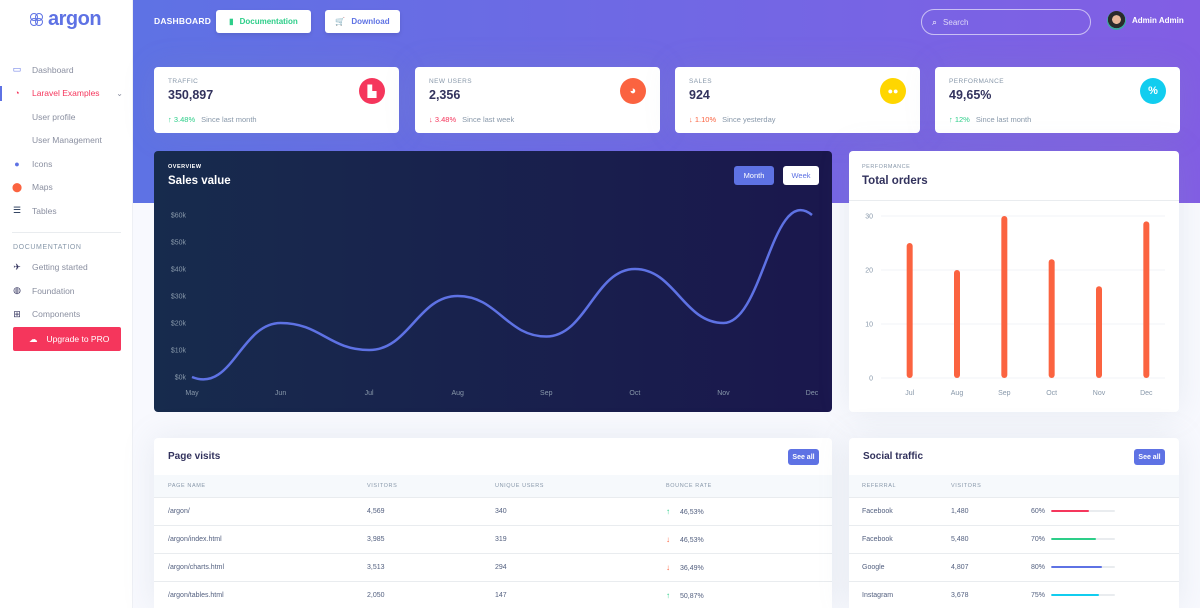 The width and height of the screenshot is (1200, 608). Describe the element at coordinates (493, 539) in the screenshot. I see `table-row: /argon/index.html 3,985 319 ↓ 46,53%` at that location.